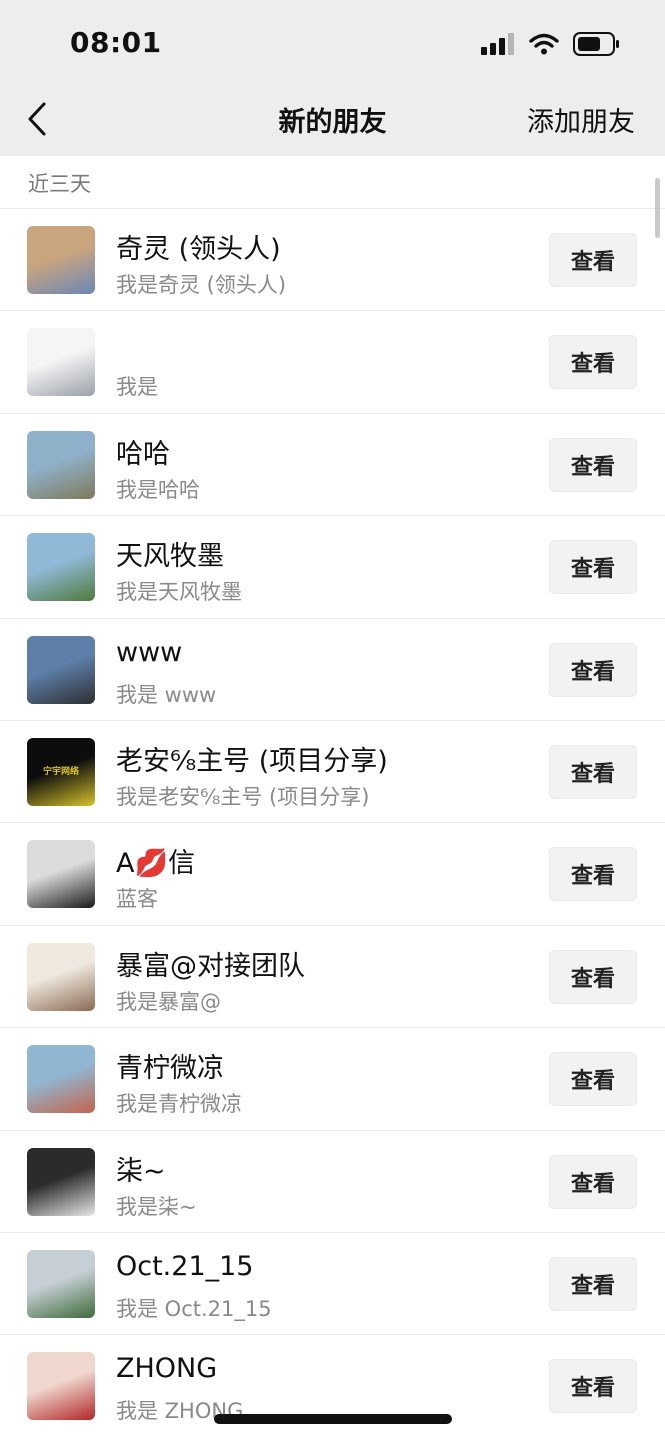  I want to click on navigation-bar: 新的朋友 添加朋友, so click(332, 122).